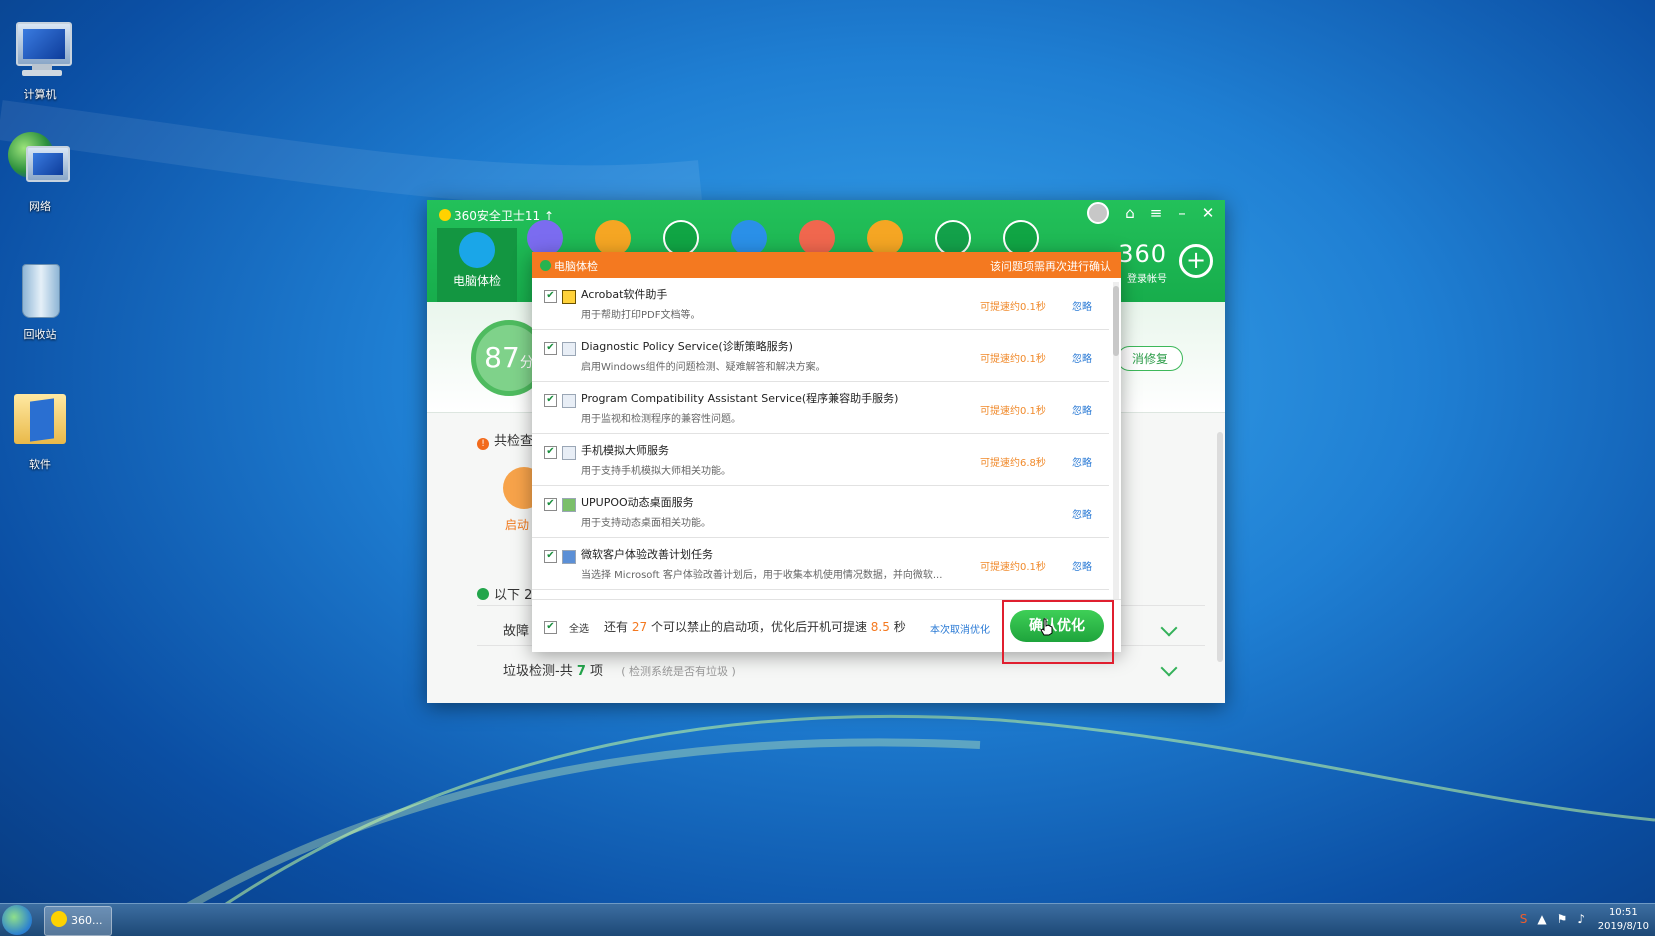 The height and width of the screenshot is (936, 1655). Describe the element at coordinates (613, 238) in the screenshot. I see `tab-cleanup` at that location.